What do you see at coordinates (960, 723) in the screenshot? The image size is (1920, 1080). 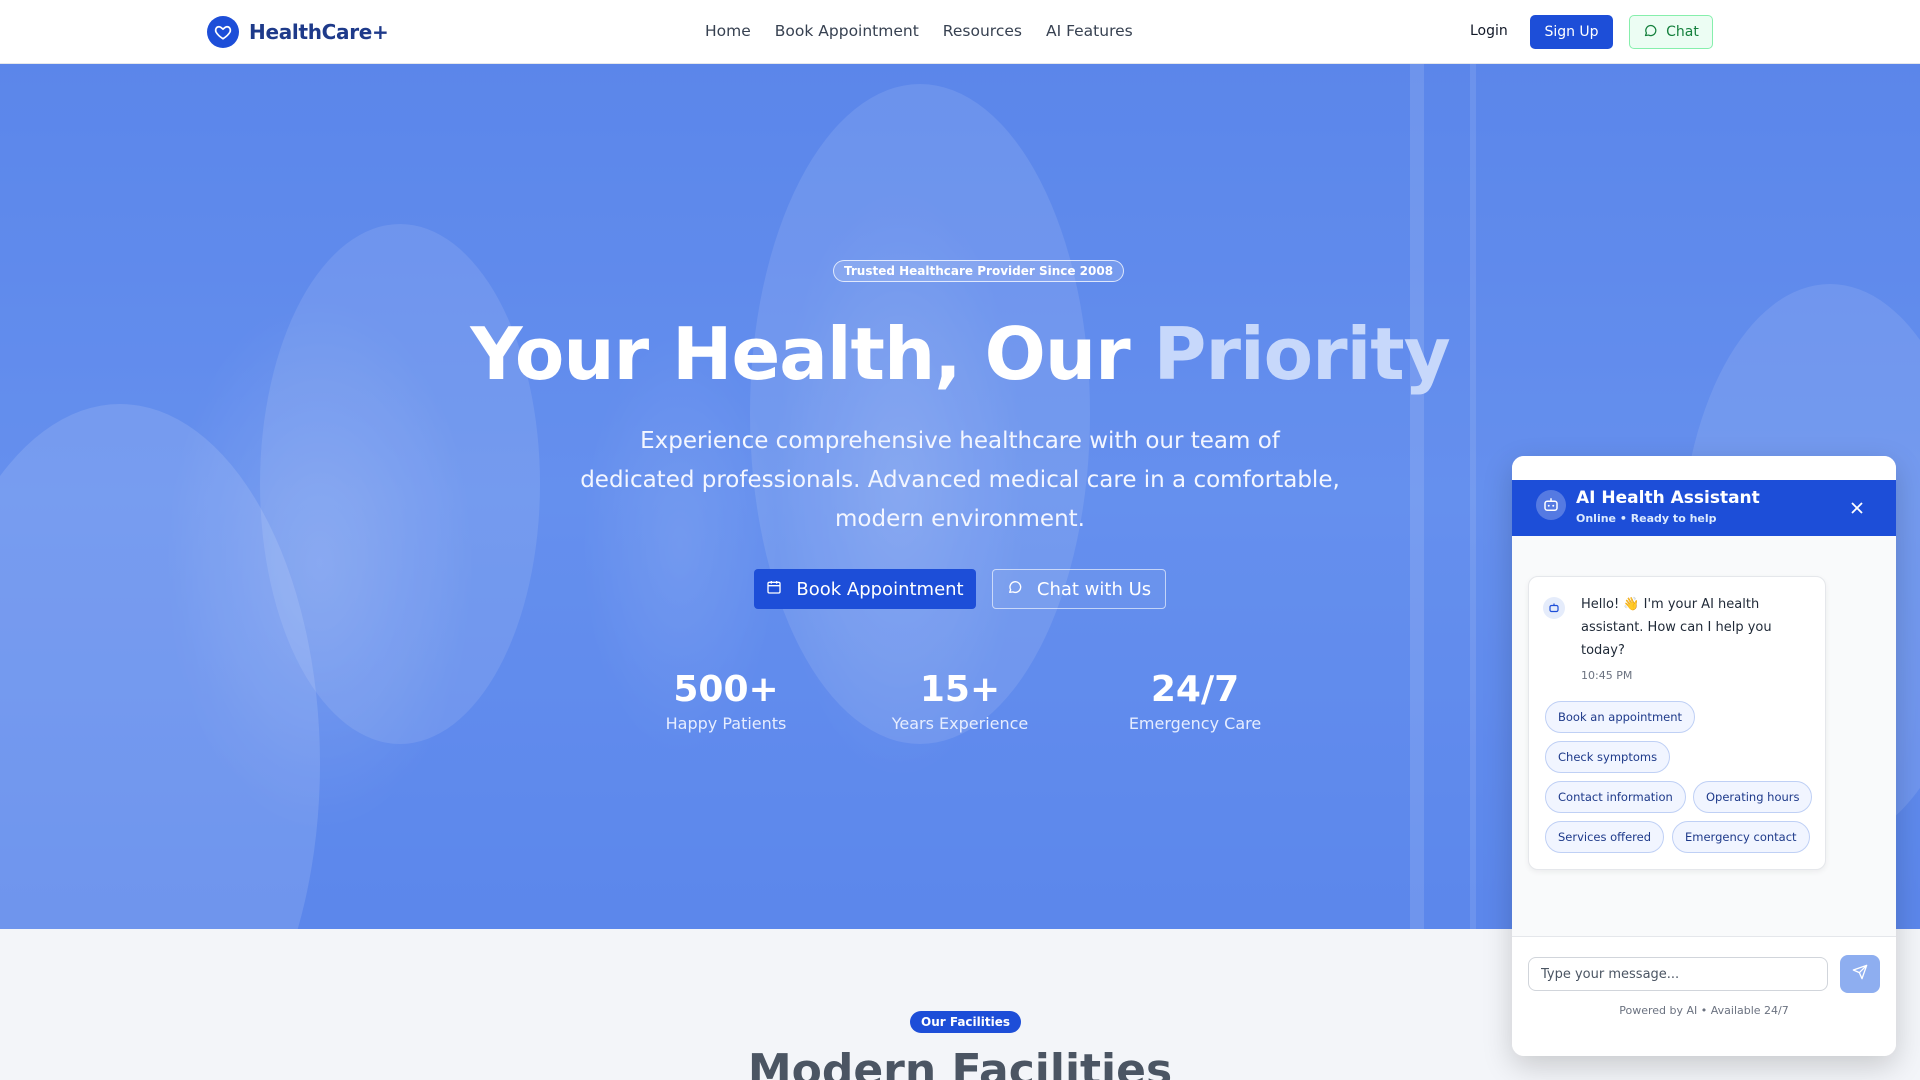 I see `stat-label: Years Experience` at bounding box center [960, 723].